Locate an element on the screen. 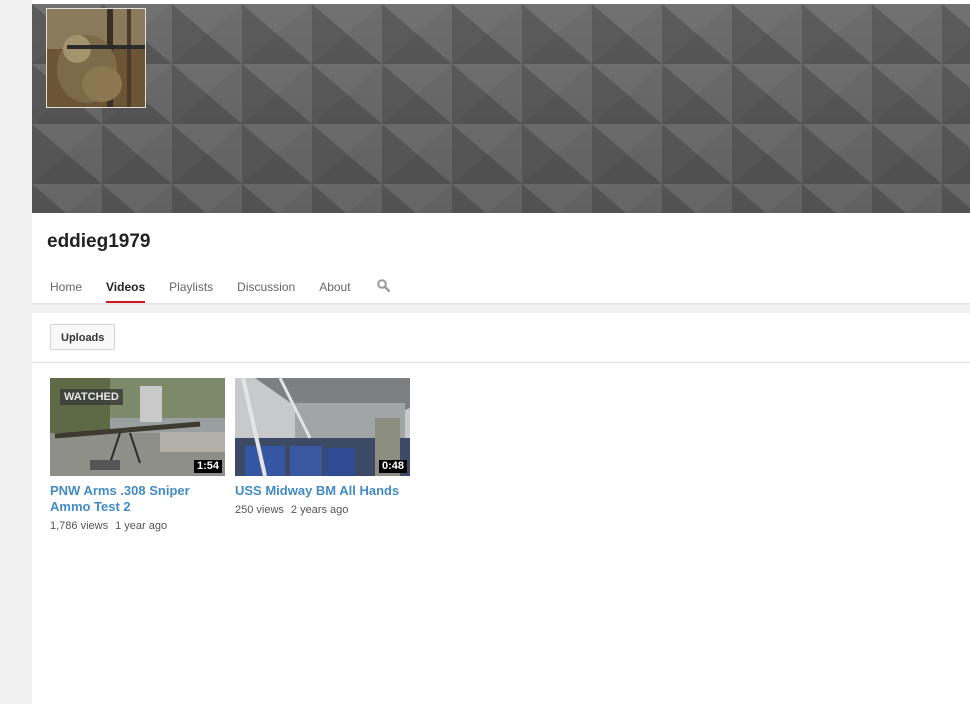  video-duration: 0:48 is located at coordinates (392, 466).